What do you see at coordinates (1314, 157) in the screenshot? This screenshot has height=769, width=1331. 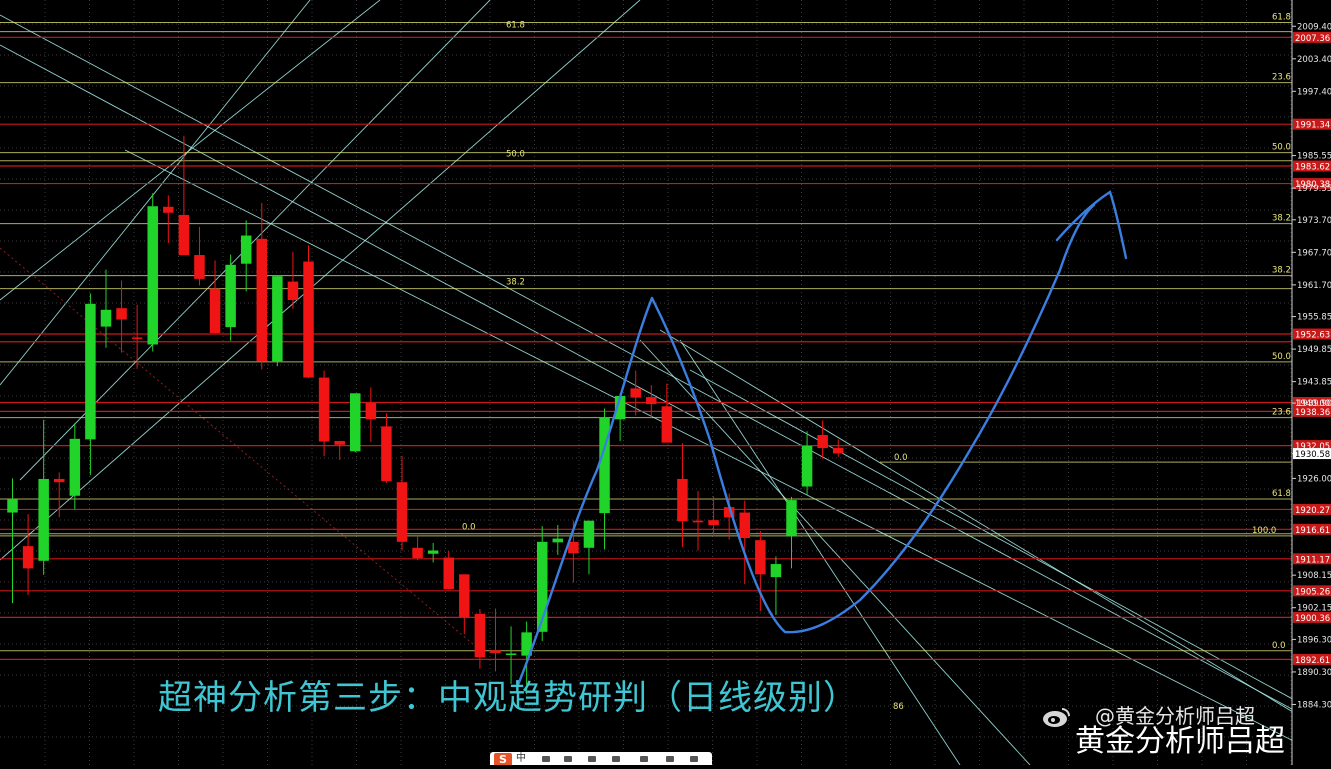 I see `price-tick-label: 1985.55` at bounding box center [1314, 157].